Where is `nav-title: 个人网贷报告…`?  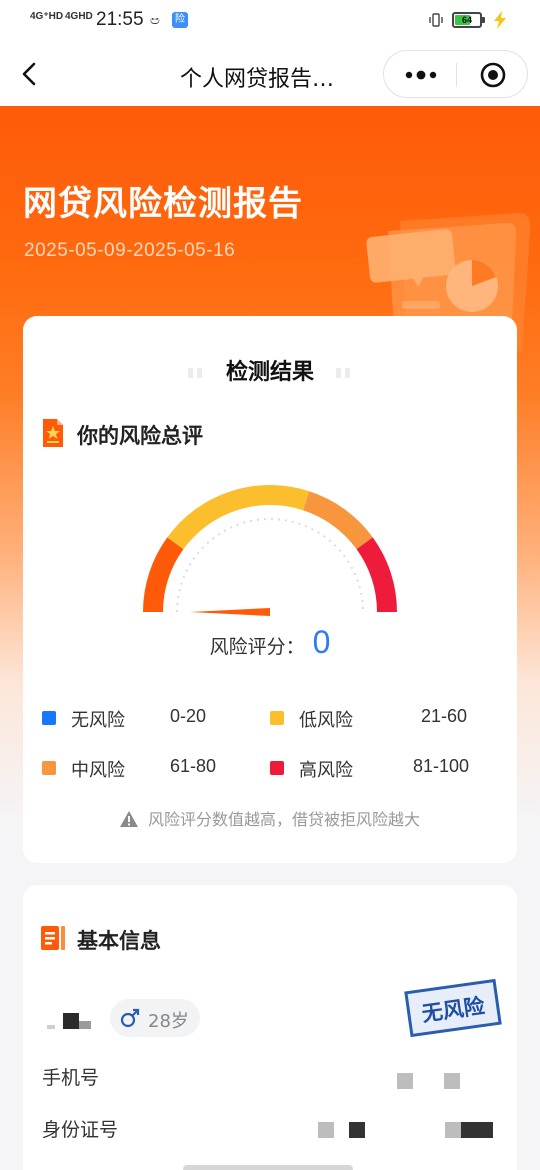
nav-title: 个人网贷报告… is located at coordinates (257, 79).